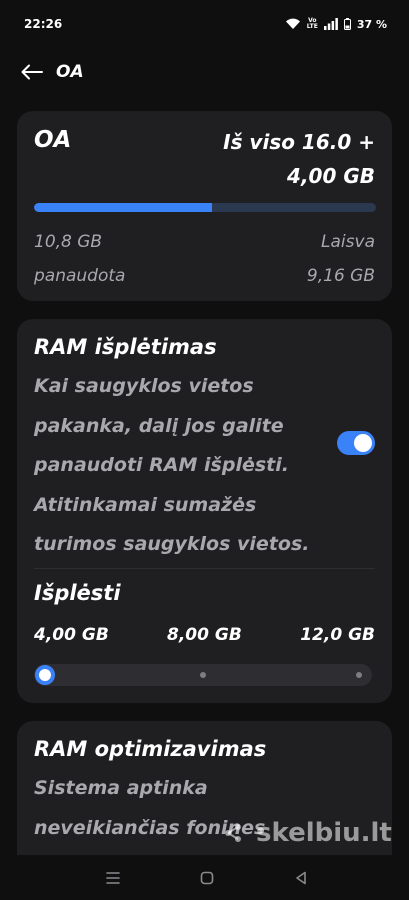 This screenshot has height=900, width=409. What do you see at coordinates (340, 276) in the screenshot?
I see `storage-free-value: 9,16 GB` at bounding box center [340, 276].